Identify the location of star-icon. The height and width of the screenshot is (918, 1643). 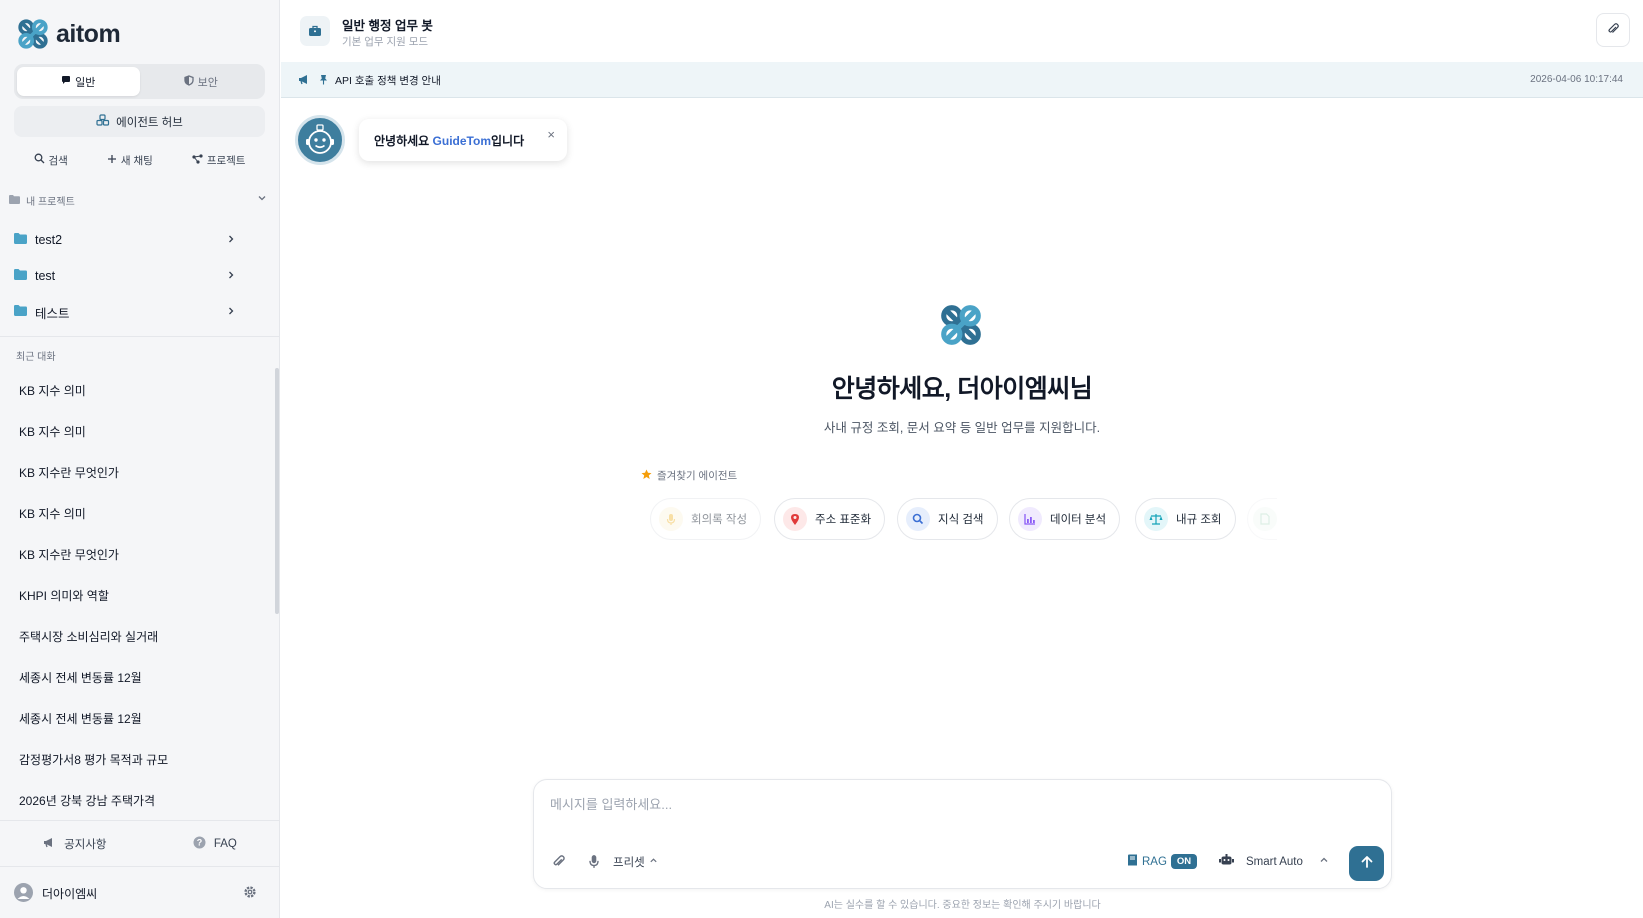
(646, 476).